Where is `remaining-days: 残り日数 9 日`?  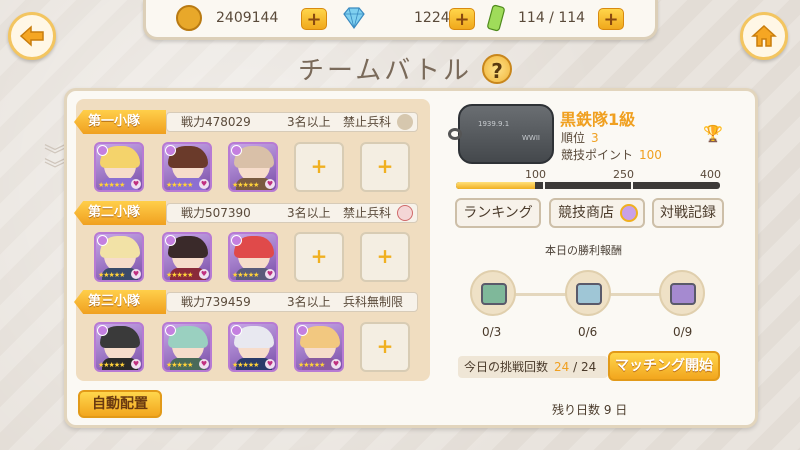
remaining-days: 残り日数 9 日 is located at coordinates (590, 410).